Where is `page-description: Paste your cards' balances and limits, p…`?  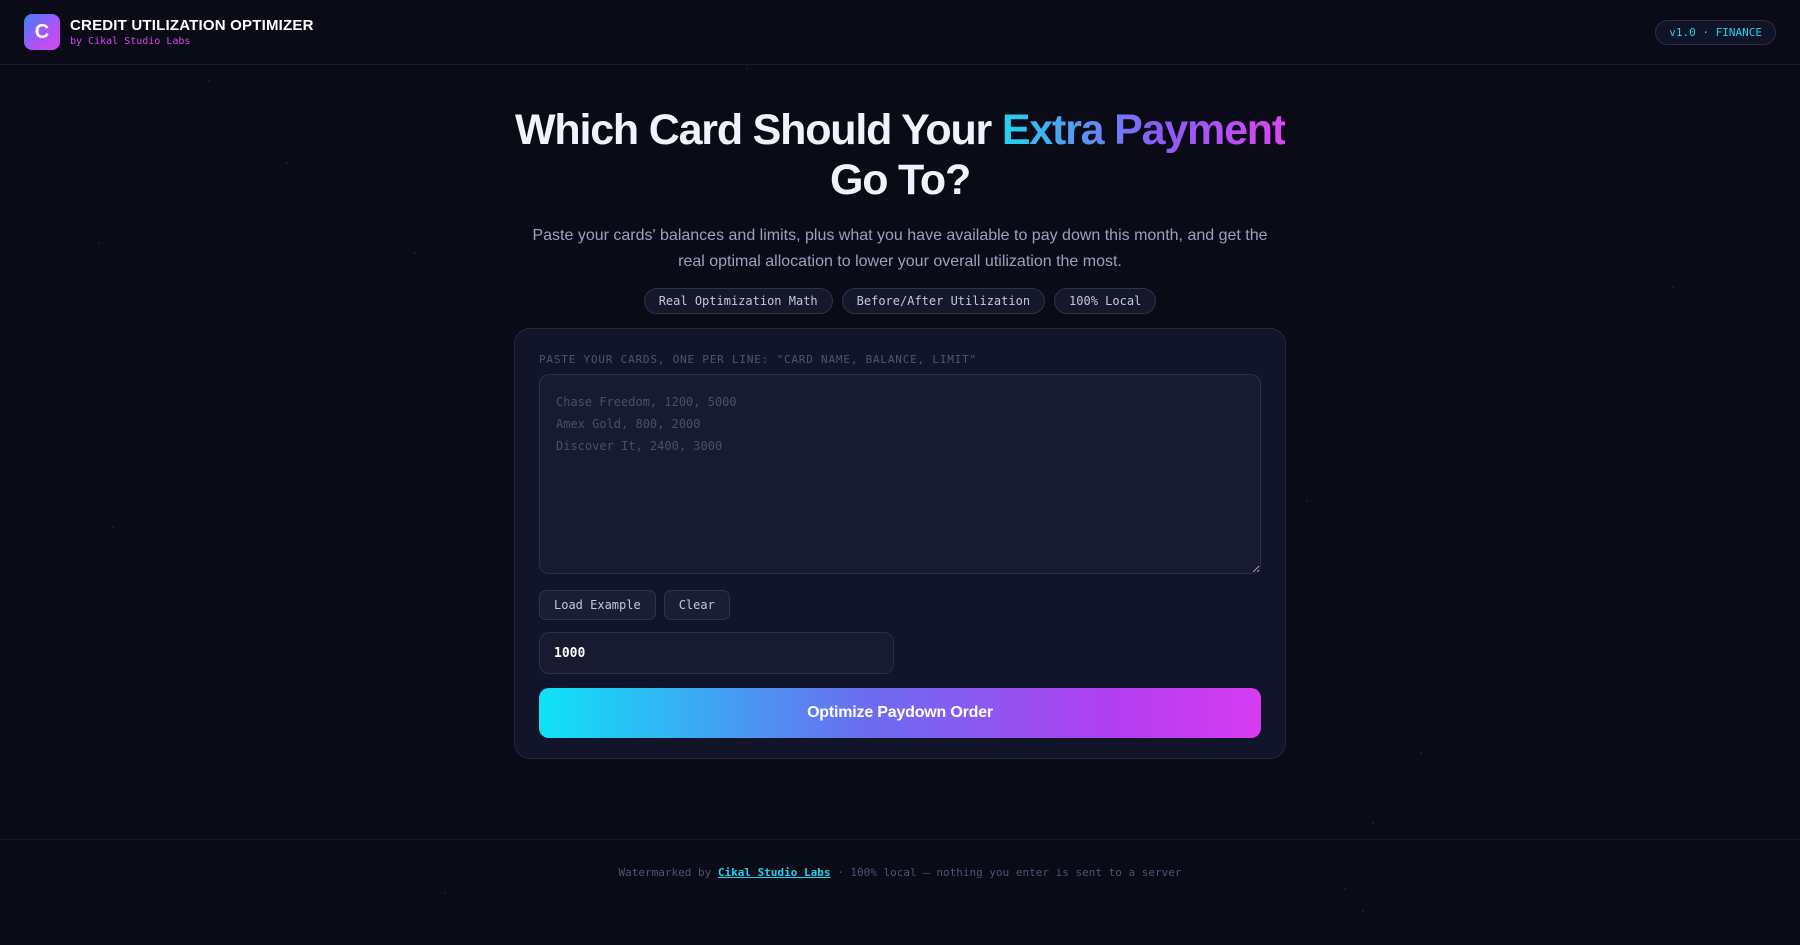
page-description: Paste your cards' balances and limits, p… is located at coordinates (900, 248).